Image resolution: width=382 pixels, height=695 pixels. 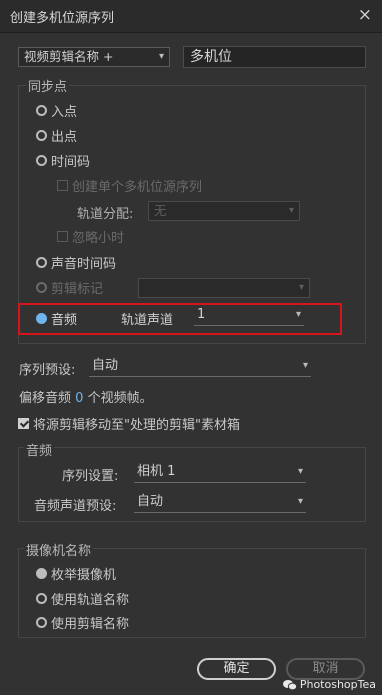 I want to click on clip-marker-radio, so click(x=41, y=287).